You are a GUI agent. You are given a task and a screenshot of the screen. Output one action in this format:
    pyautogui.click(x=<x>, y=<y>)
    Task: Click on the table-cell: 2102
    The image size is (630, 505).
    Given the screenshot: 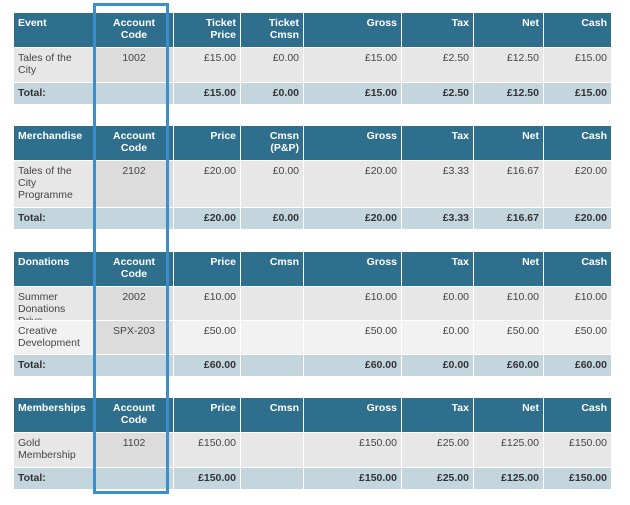 What is the action you would take?
    pyautogui.click(x=134, y=184)
    